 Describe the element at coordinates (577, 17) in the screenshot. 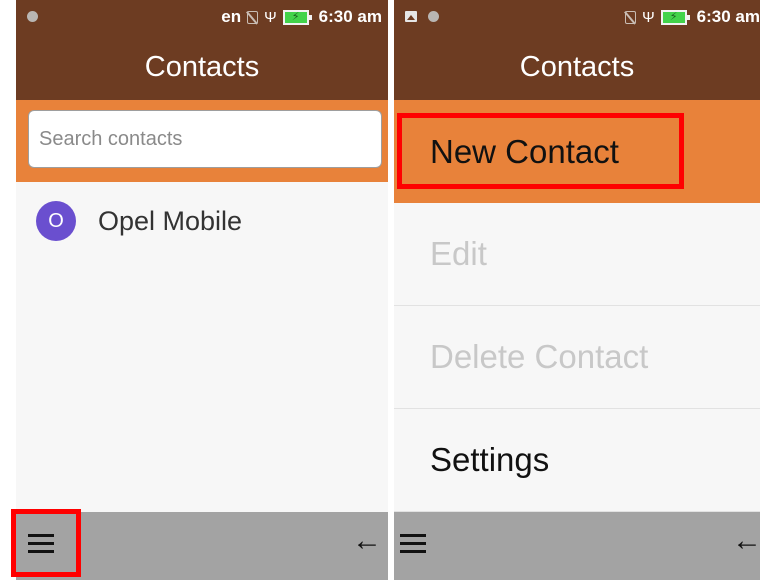

I see `status-bar: Ψ ⚡ 6:30 am` at that location.